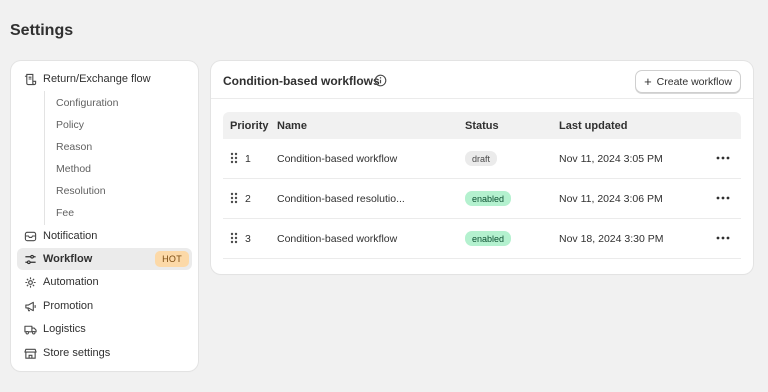  I want to click on sidebar-item-label: Automation, so click(71, 282).